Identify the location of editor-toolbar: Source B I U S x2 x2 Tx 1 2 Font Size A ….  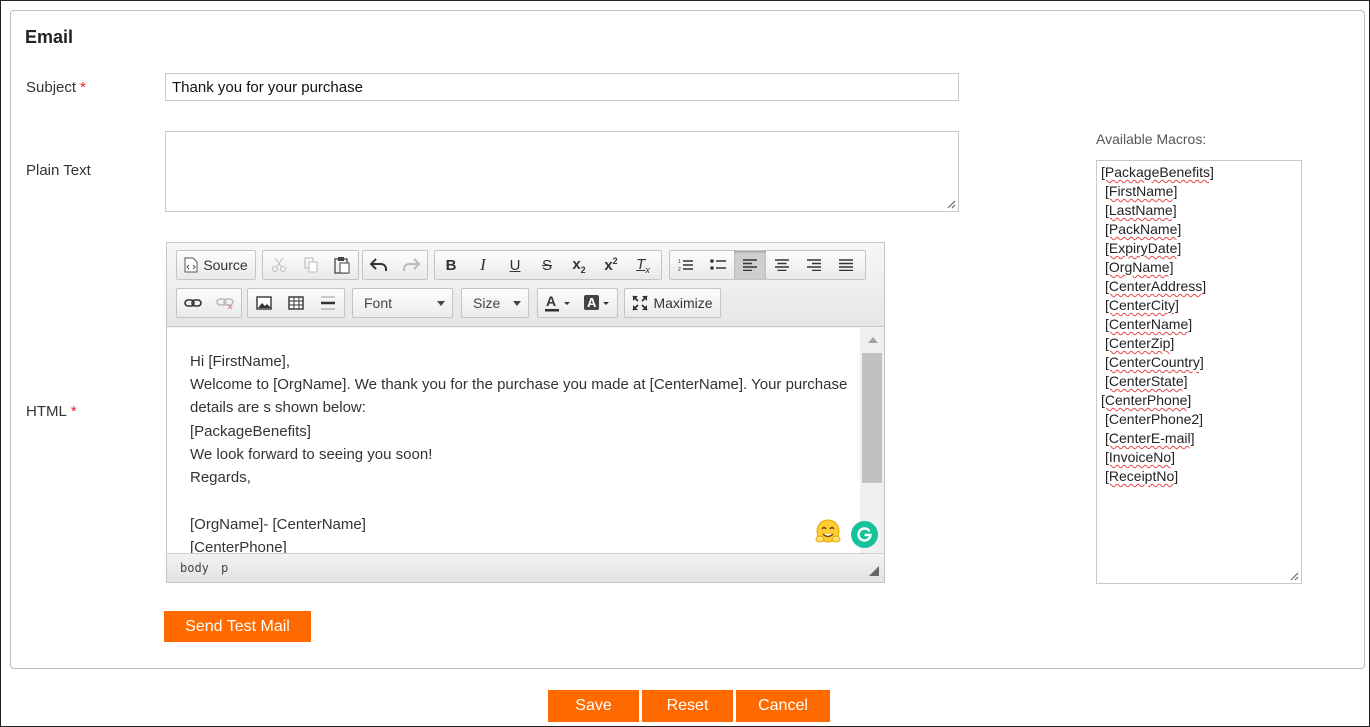
(525, 285).